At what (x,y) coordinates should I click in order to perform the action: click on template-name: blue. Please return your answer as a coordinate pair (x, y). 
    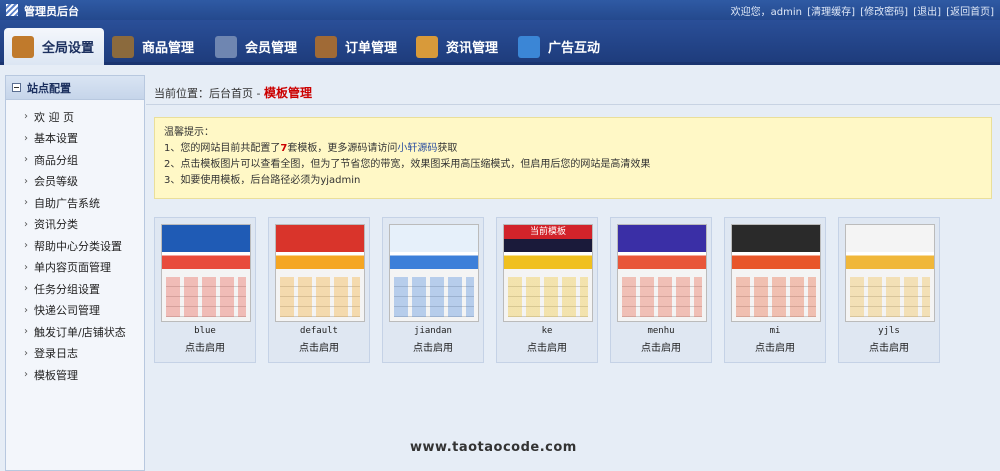
    Looking at the image, I should click on (205, 331).